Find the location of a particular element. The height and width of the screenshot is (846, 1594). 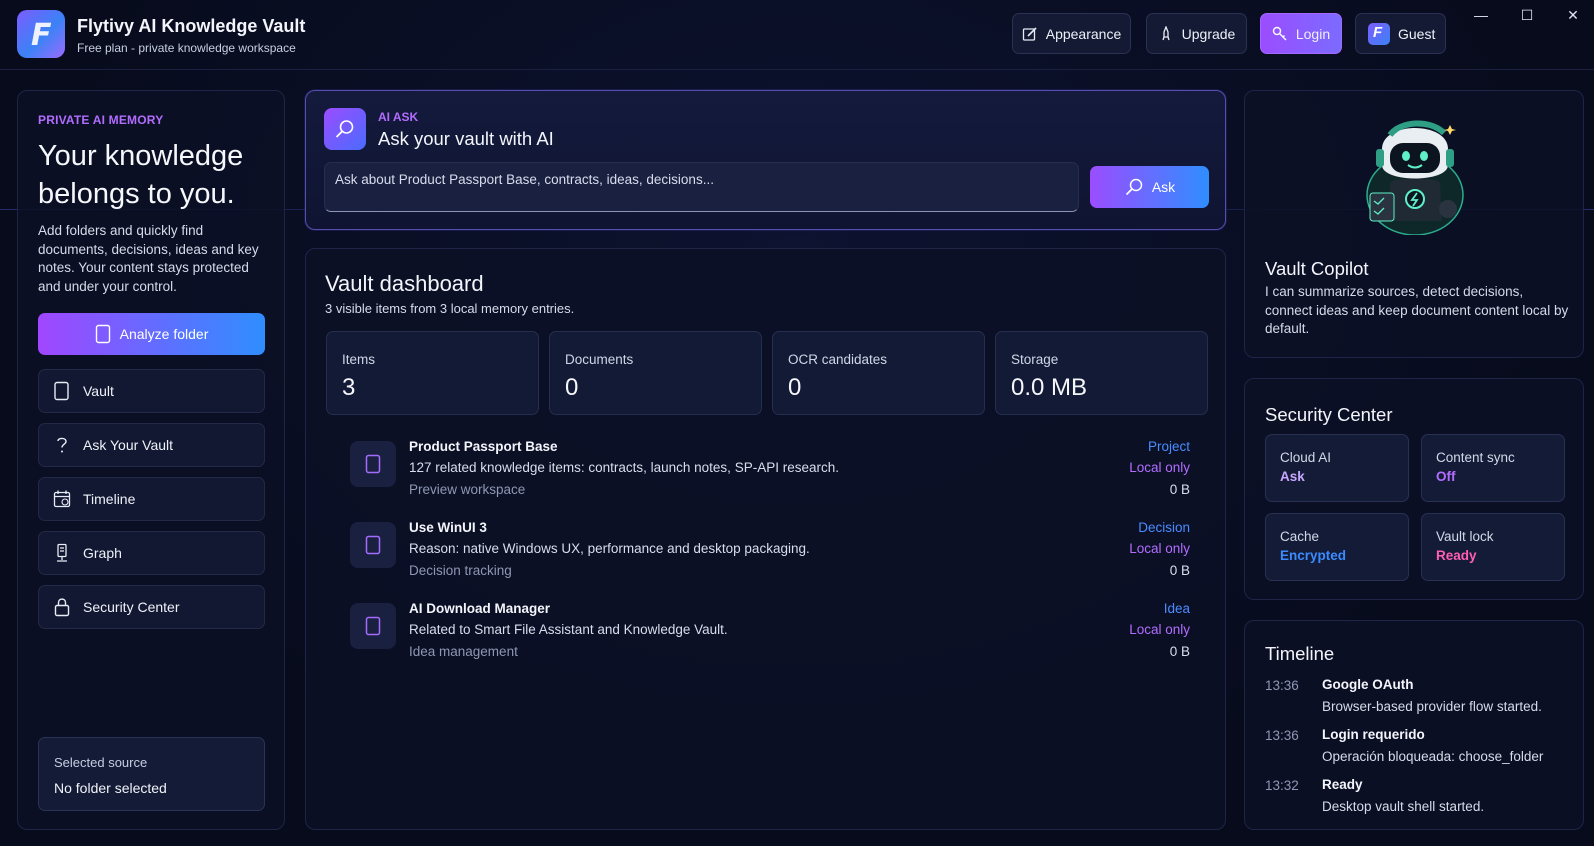

sidebar-item-graph: Graph is located at coordinates (151, 553).